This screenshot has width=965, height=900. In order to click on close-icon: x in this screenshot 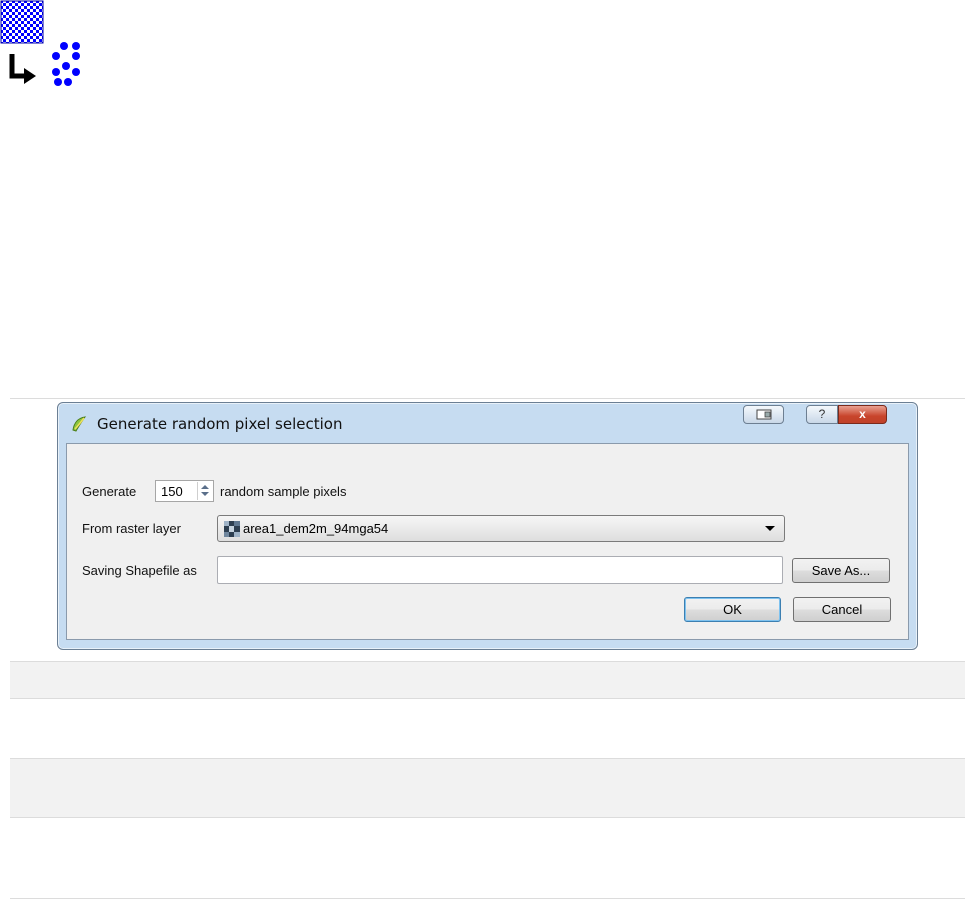, I will do `click(862, 414)`.